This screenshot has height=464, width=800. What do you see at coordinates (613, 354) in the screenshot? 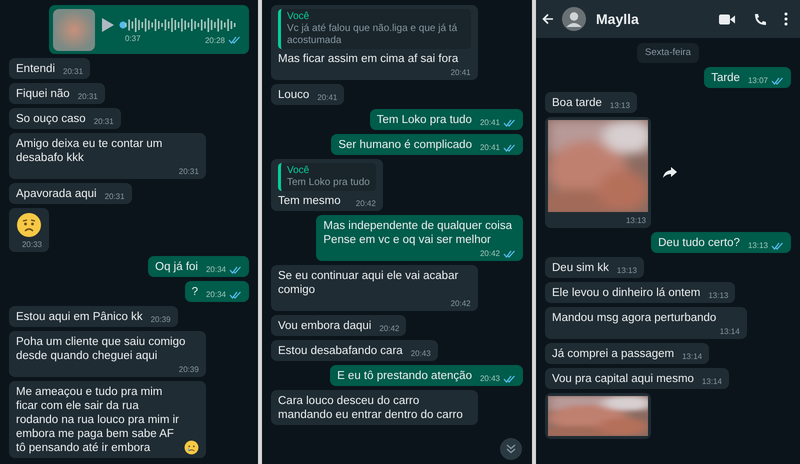
I see `message-text: Já comprei a passagem` at bounding box center [613, 354].